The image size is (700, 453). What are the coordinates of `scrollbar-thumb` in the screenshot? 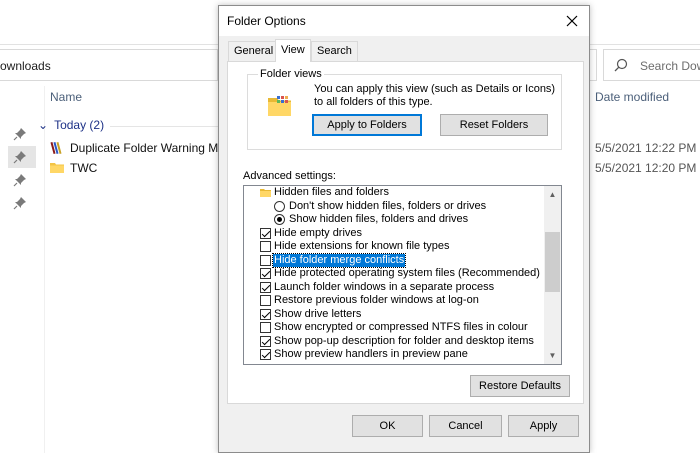 It's located at (552, 262).